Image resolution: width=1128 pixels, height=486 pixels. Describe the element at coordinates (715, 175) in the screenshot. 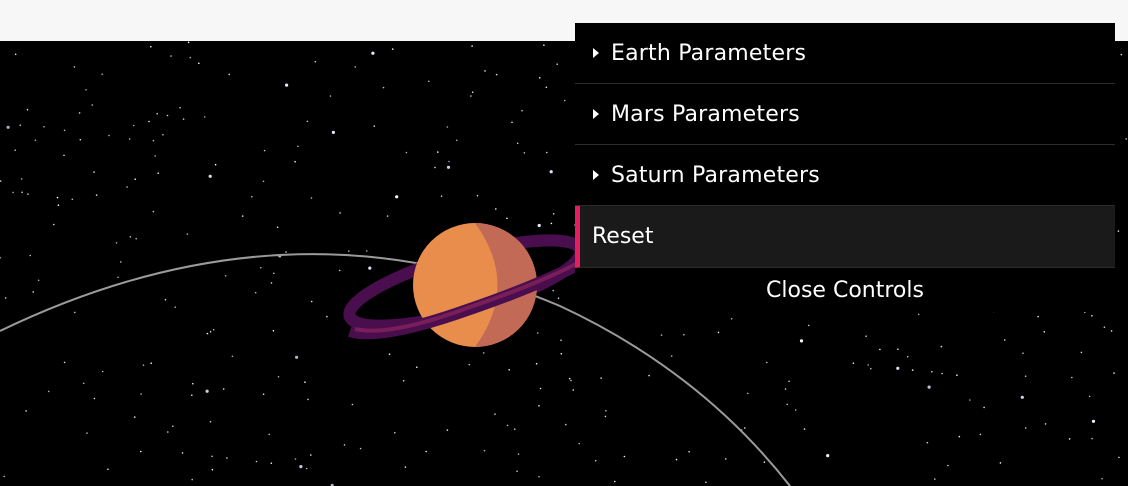

I see `folder-label: Saturn Parameters` at that location.